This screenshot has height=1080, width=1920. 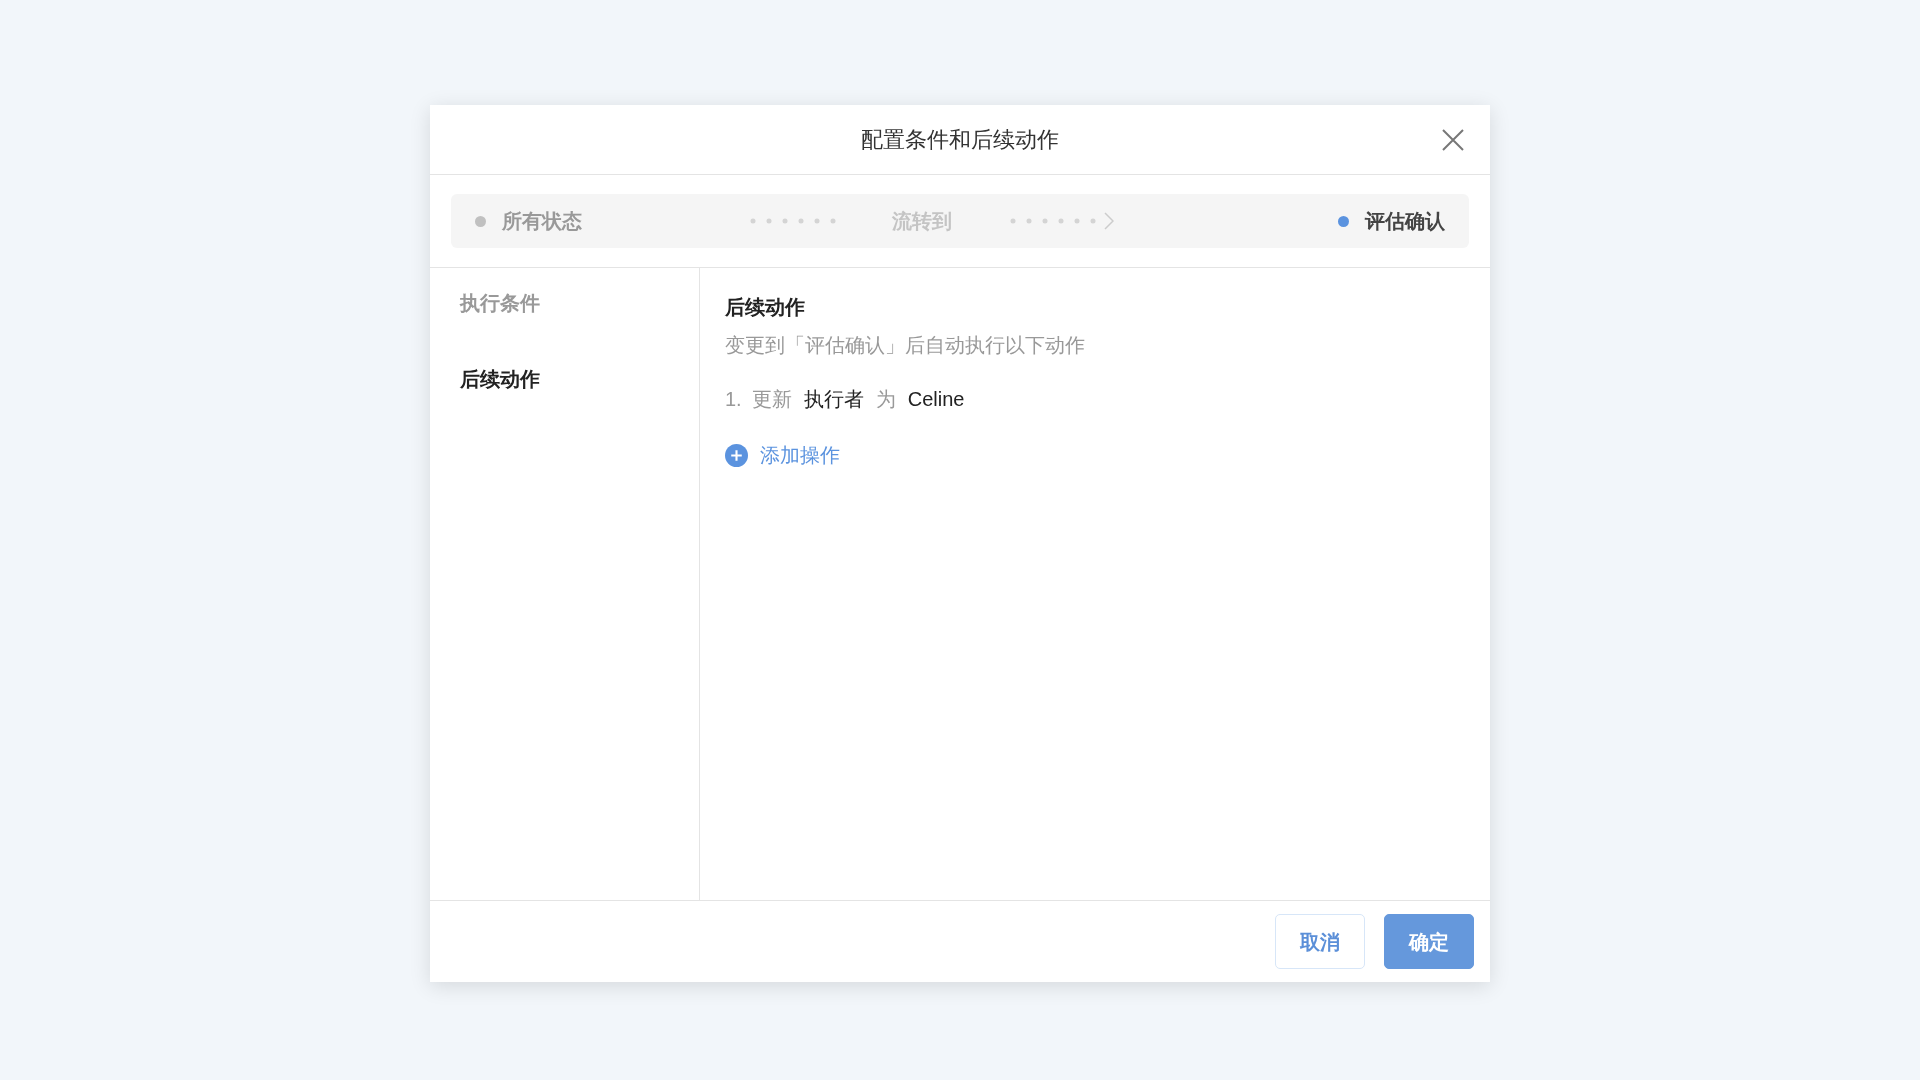 I want to click on close-icon, so click(x=1453, y=140).